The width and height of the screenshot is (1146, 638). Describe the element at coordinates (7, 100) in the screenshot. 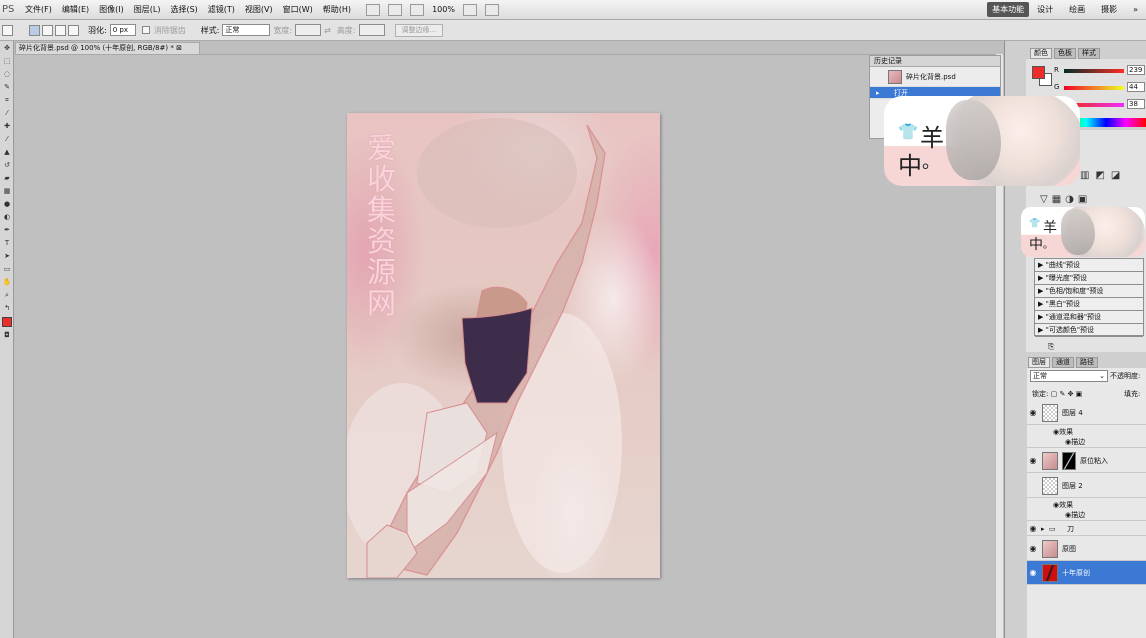

I see `crop-tool-icon: ⌗` at that location.